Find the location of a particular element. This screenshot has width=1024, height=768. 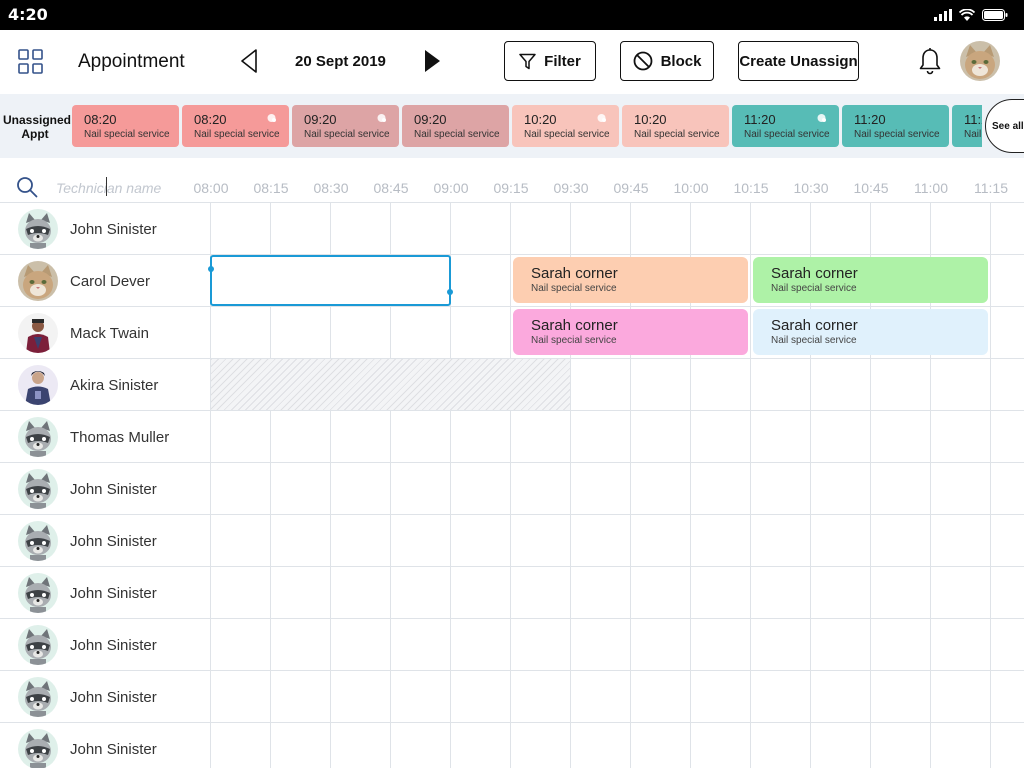

previous-day-icon is located at coordinates (249, 61).